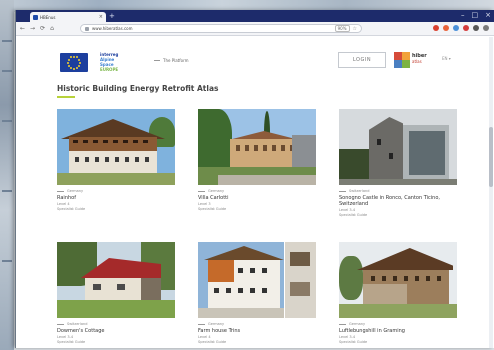 Image resolution: width=494 pixels, height=350 pixels. Describe the element at coordinates (74, 62) in the screenshot. I see `eu-flag-logo` at that location.